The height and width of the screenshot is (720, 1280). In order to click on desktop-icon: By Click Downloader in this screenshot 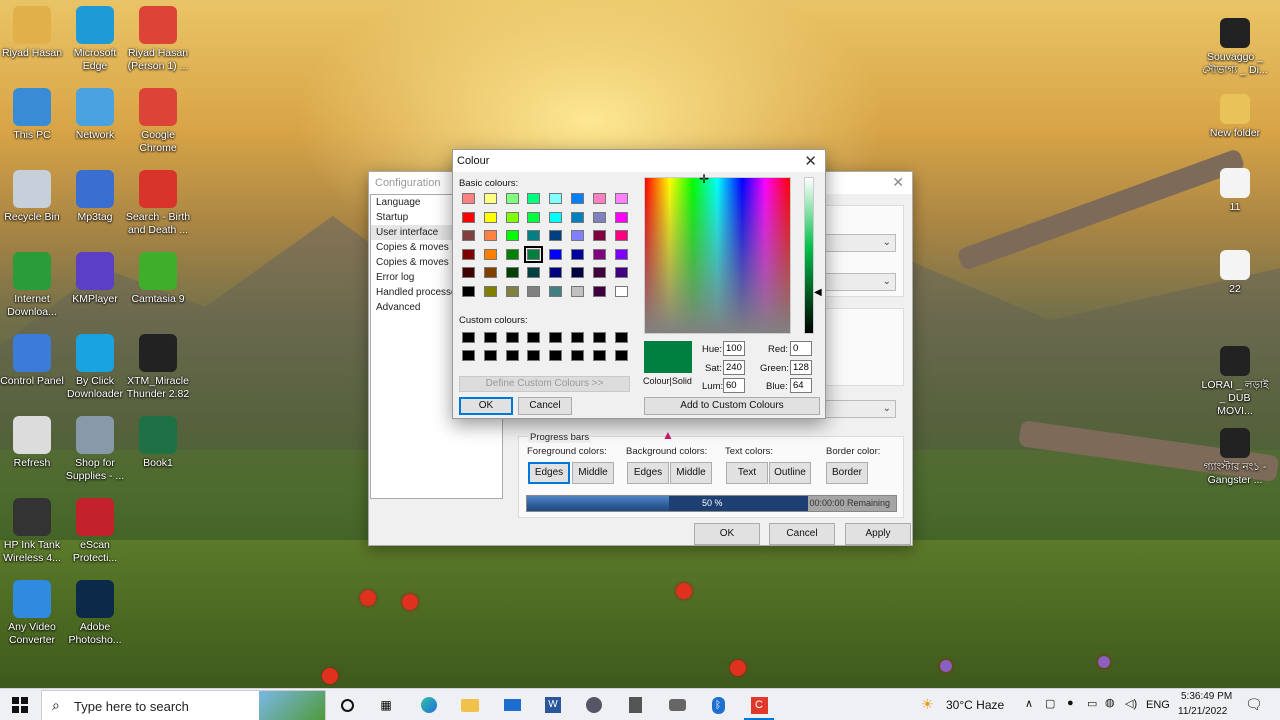, I will do `click(95, 367)`.